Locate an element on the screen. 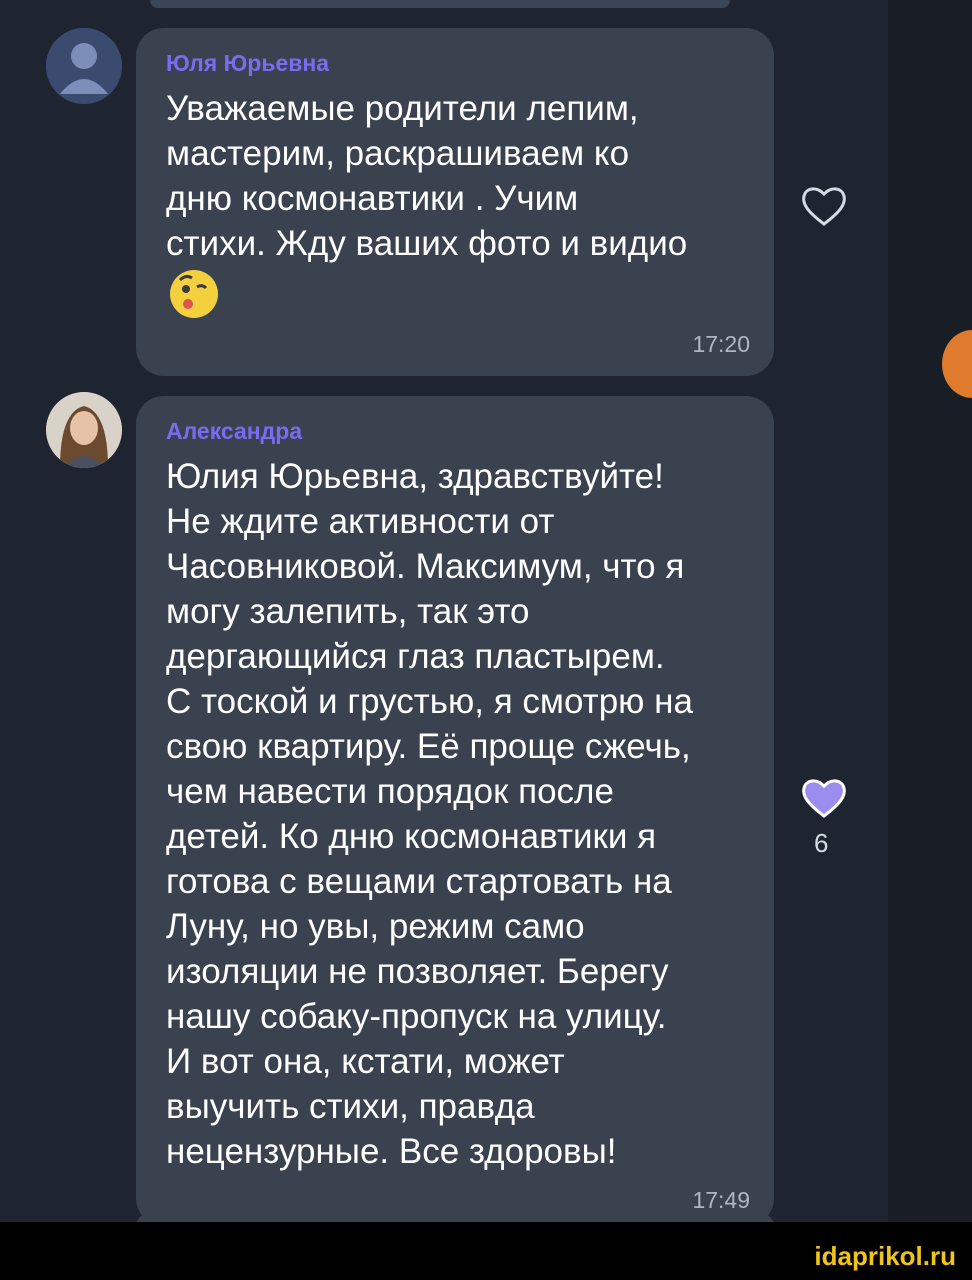 The width and height of the screenshot is (972, 1280). watermark-bar: idaprikol.ru is located at coordinates (486, 1251).